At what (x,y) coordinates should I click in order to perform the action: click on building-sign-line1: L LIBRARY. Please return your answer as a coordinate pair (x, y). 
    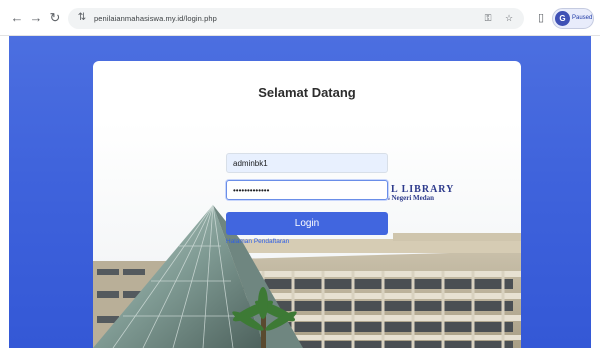
    Looking at the image, I should click on (423, 189).